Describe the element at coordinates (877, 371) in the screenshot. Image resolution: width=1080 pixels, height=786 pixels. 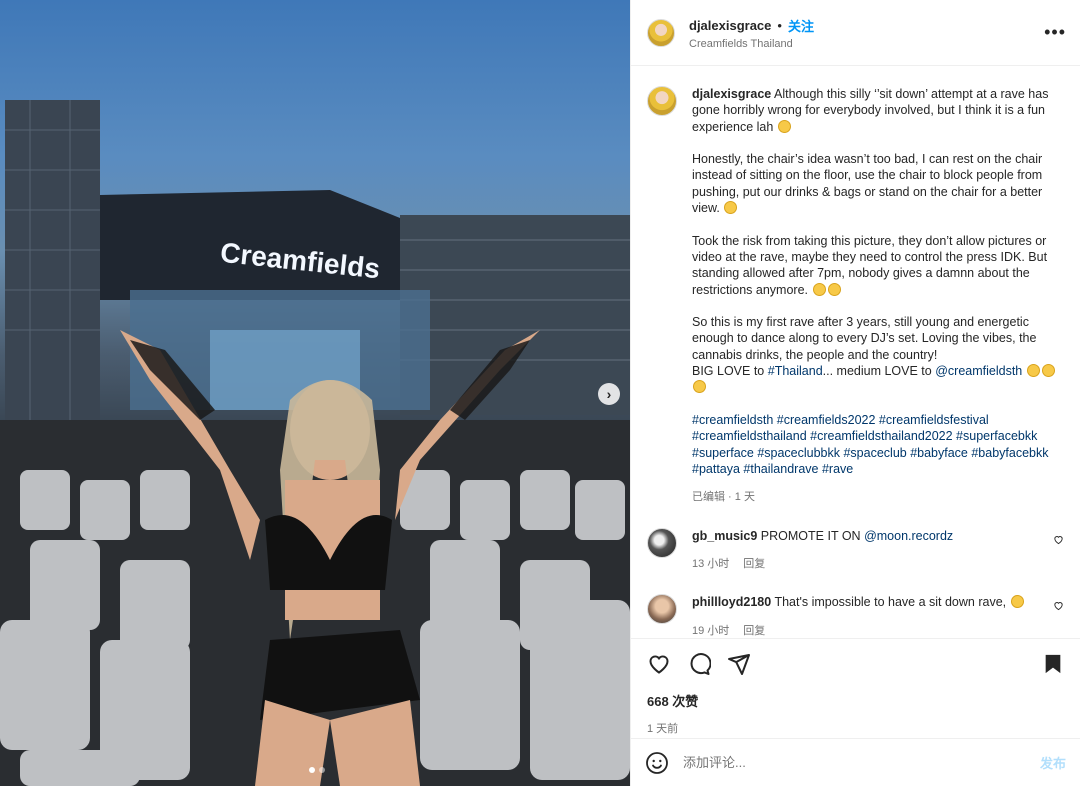
I see `caption-p4b-mid: ... medium LOVE to` at that location.